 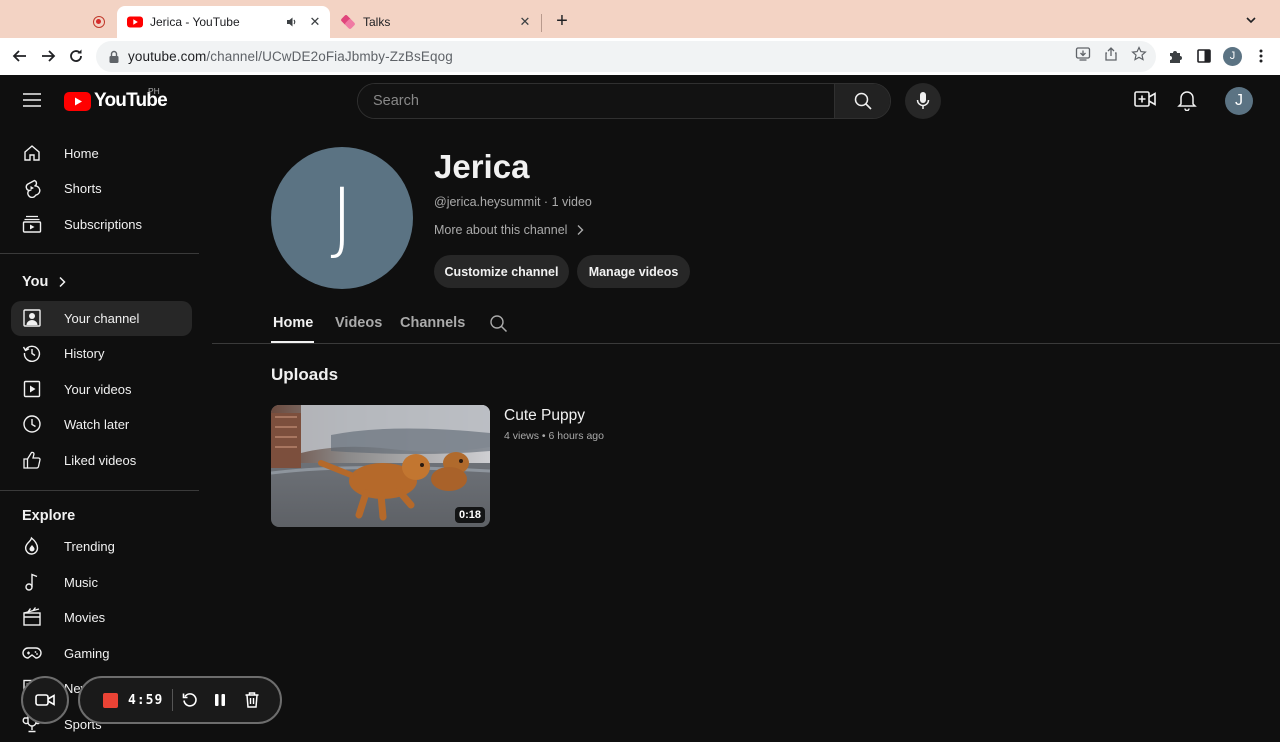 I want to click on uploads-heading: Uploads, so click(x=304, y=375).